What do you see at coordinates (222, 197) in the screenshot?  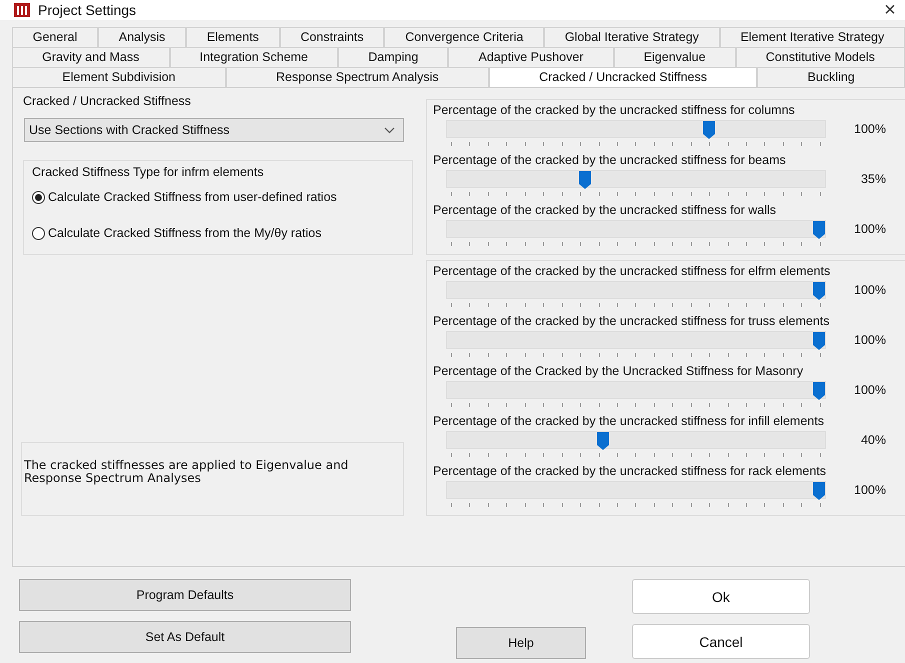 I see `radio-option: Calculate Cracked Stiffness from user-defined ratios` at bounding box center [222, 197].